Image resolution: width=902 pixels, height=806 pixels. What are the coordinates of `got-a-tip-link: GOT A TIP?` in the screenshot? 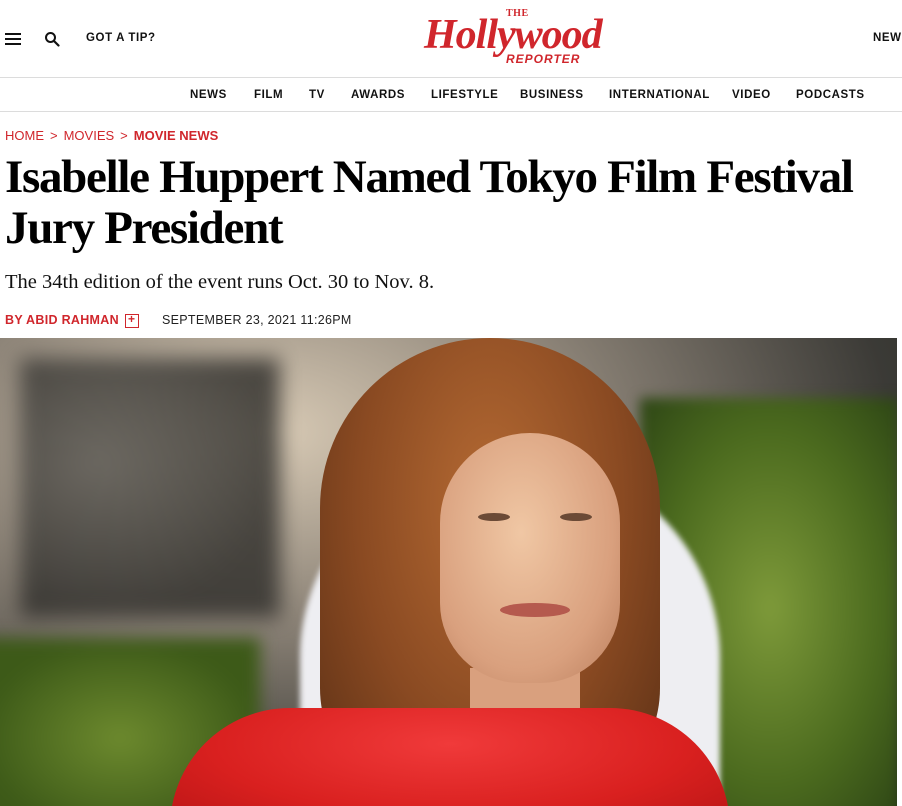 It's located at (121, 38).